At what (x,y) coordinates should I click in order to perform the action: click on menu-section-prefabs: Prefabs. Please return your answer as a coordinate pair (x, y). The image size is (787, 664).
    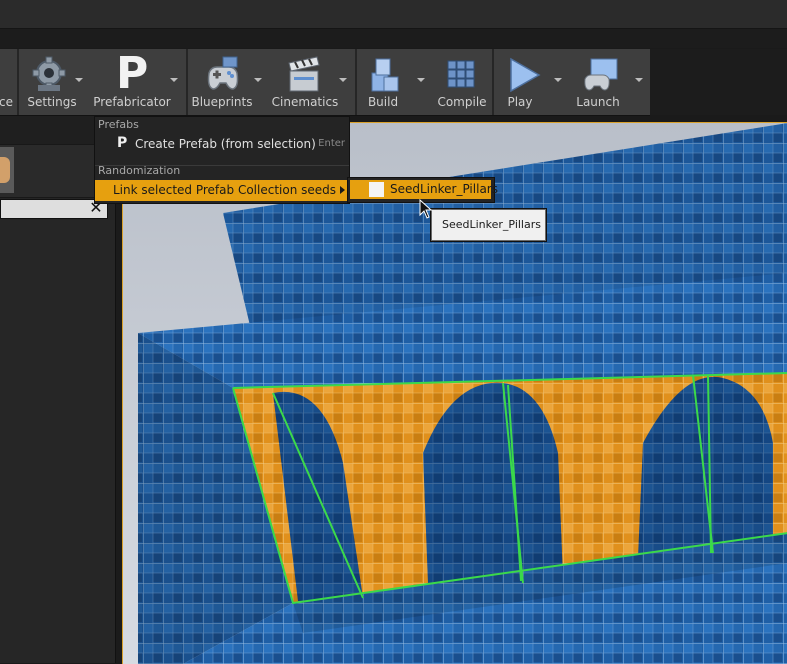
    Looking at the image, I should click on (118, 124).